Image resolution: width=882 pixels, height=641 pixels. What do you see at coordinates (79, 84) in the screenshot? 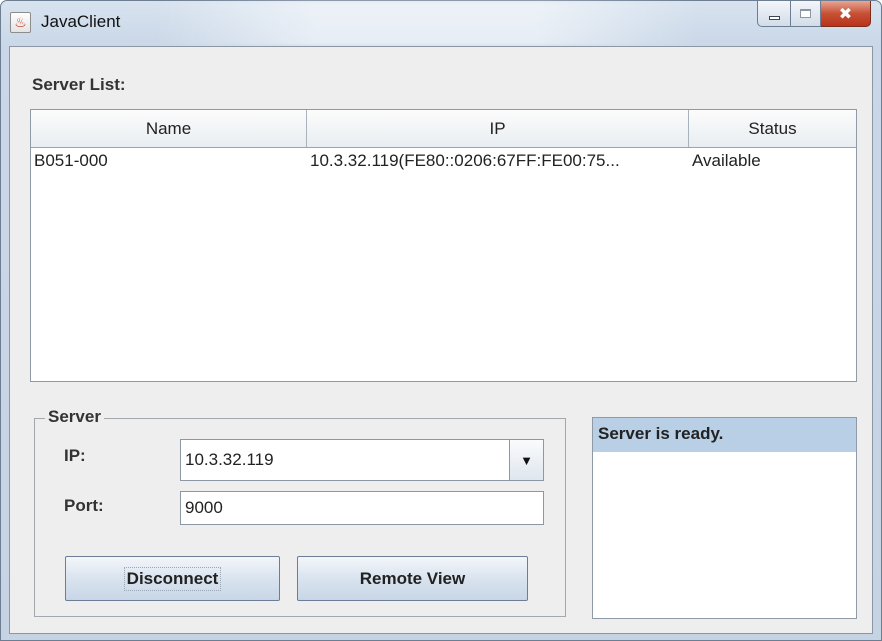
I see `server-list-label: Server List:` at bounding box center [79, 84].